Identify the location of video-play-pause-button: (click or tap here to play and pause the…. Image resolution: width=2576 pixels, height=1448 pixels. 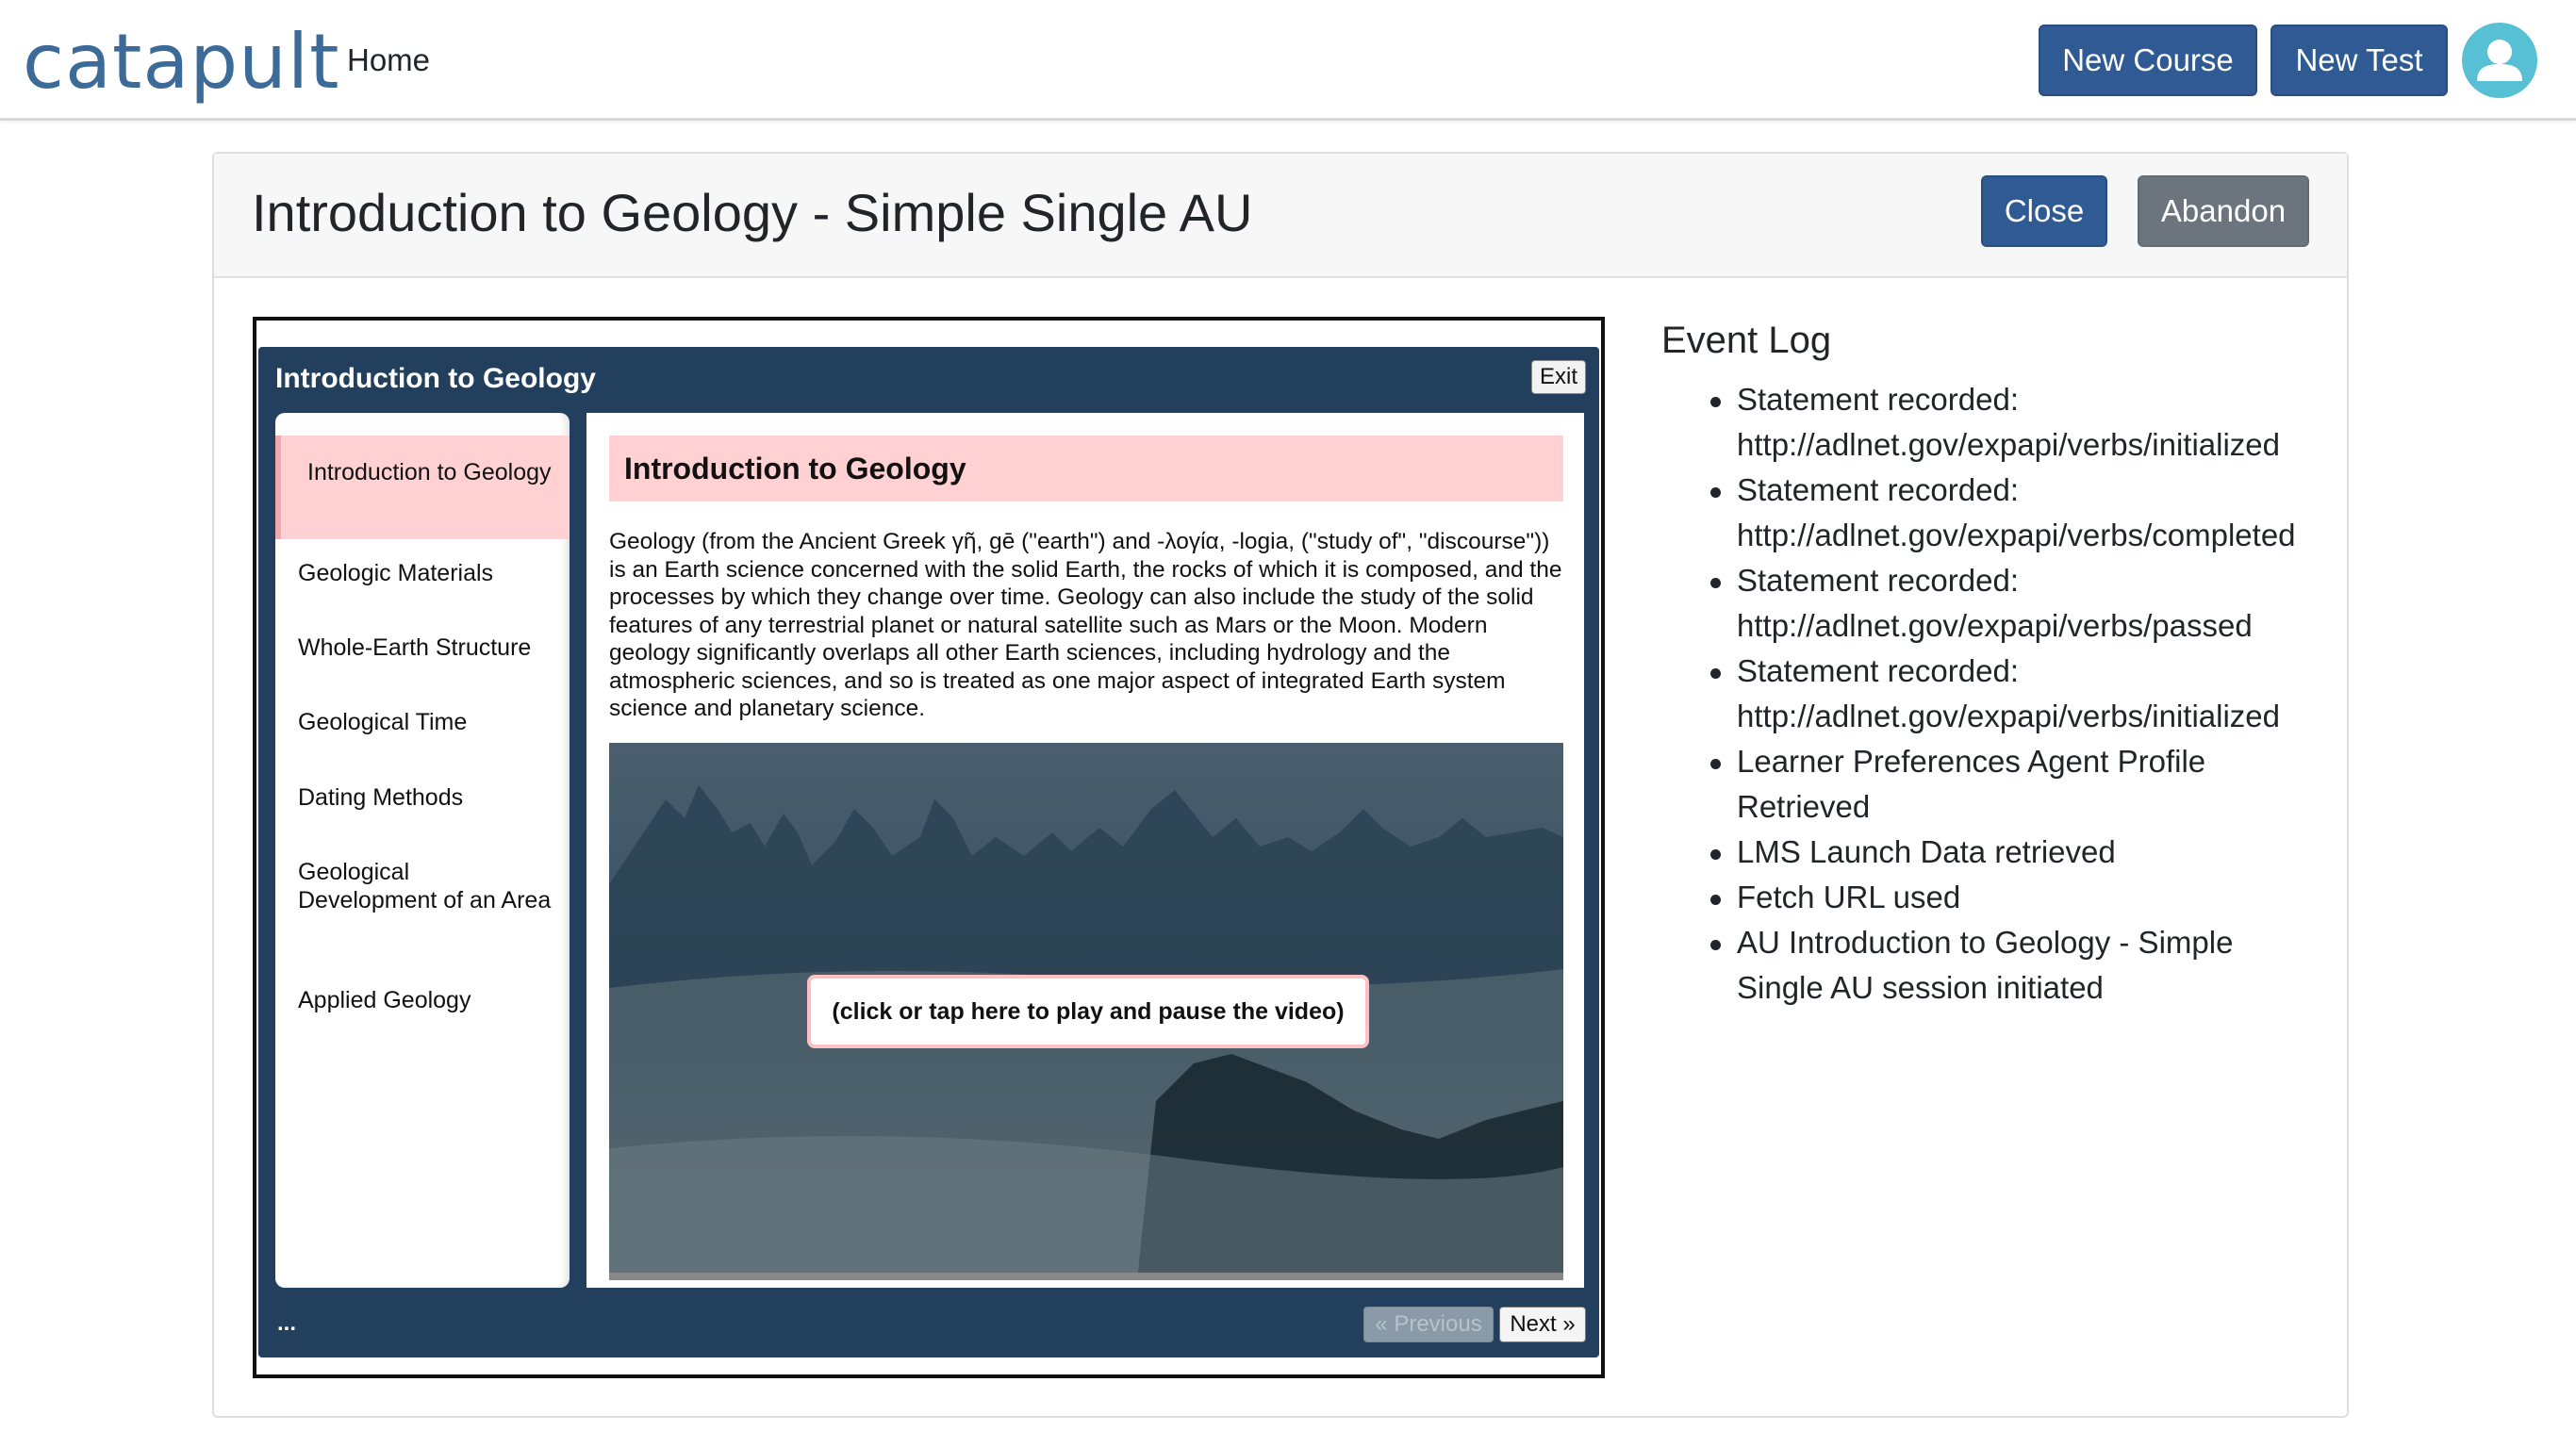
(1088, 1011).